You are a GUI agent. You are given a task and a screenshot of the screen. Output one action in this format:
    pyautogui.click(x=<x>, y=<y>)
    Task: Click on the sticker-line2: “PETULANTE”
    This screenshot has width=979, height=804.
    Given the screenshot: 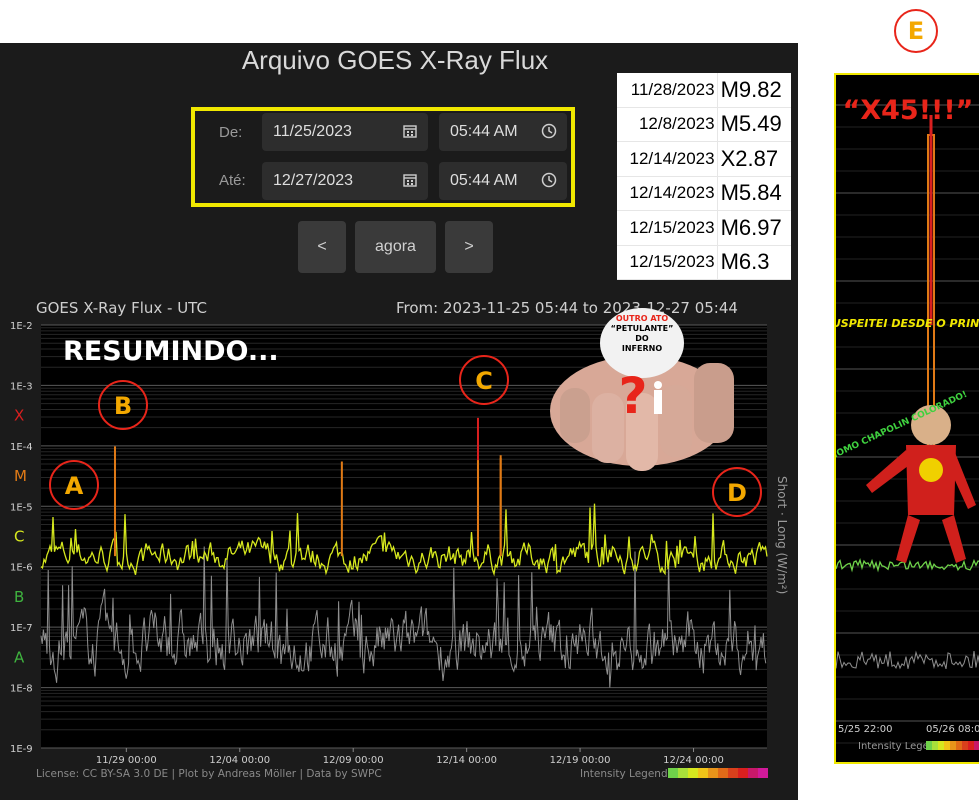 What is the action you would take?
    pyautogui.click(x=642, y=328)
    